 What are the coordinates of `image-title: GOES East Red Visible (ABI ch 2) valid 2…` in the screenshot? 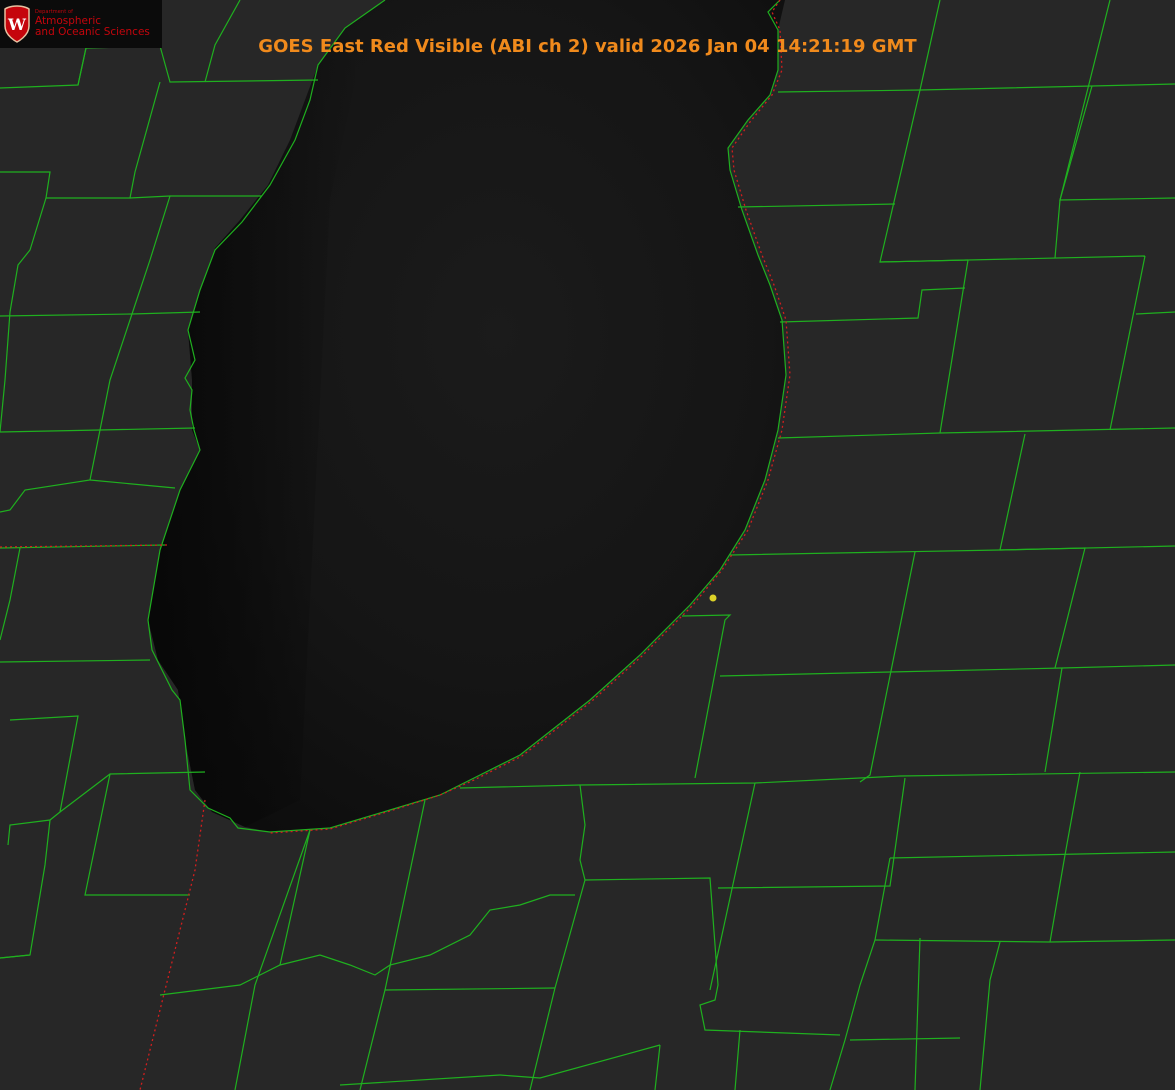 It's located at (587, 46).